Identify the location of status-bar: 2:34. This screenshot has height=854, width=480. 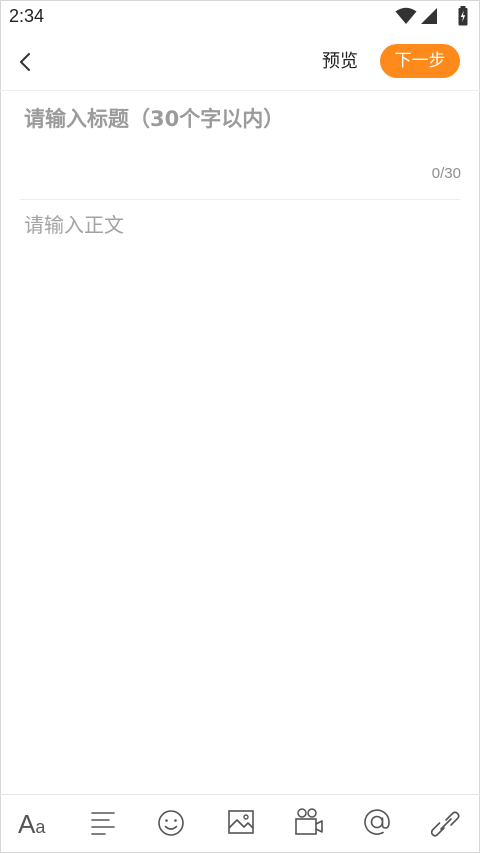
(240, 17).